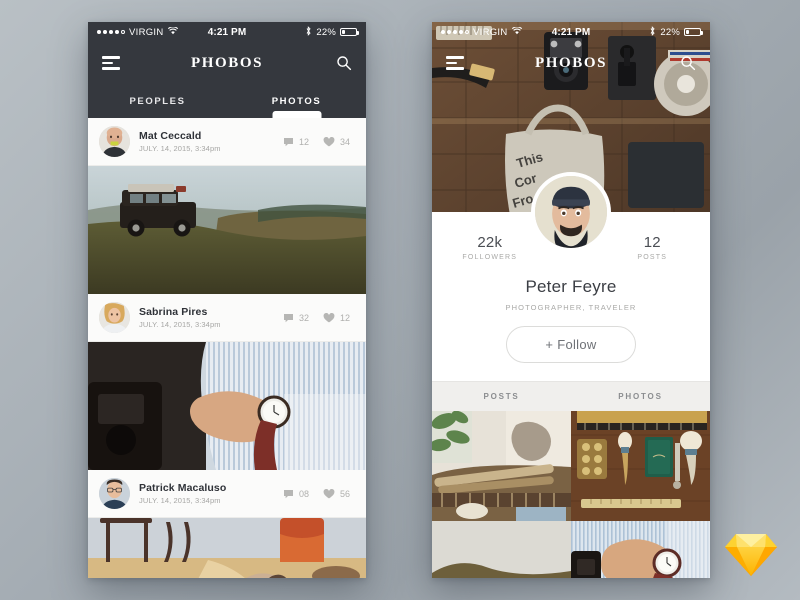  What do you see at coordinates (296, 142) in the screenshot?
I see `comment-count: 12` at bounding box center [296, 142].